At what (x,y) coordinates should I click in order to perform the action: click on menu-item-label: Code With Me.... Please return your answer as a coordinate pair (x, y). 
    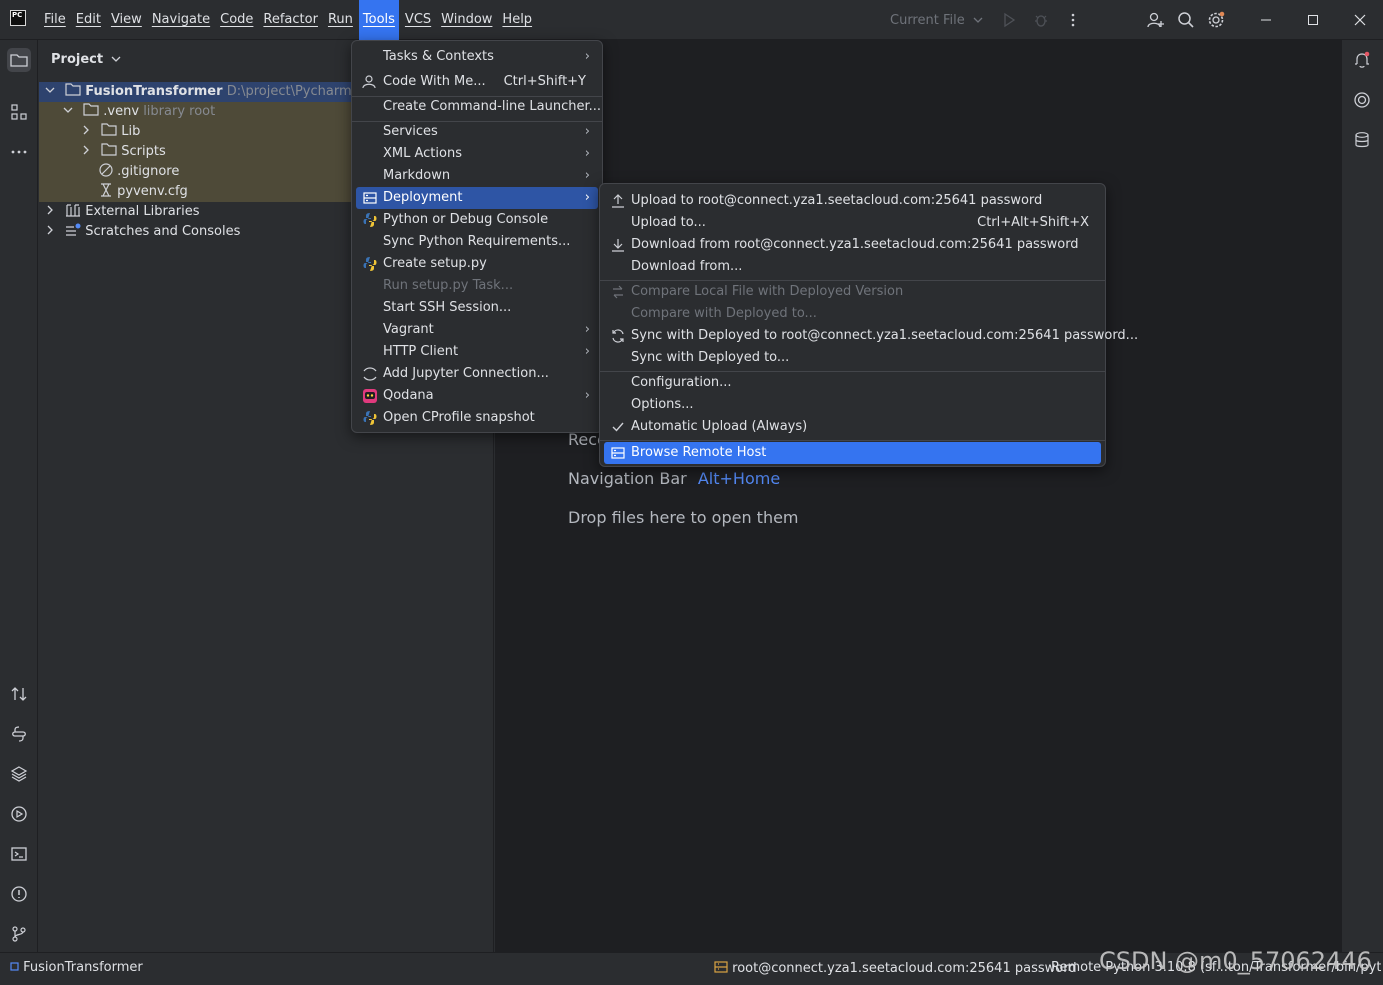
    Looking at the image, I should click on (434, 81).